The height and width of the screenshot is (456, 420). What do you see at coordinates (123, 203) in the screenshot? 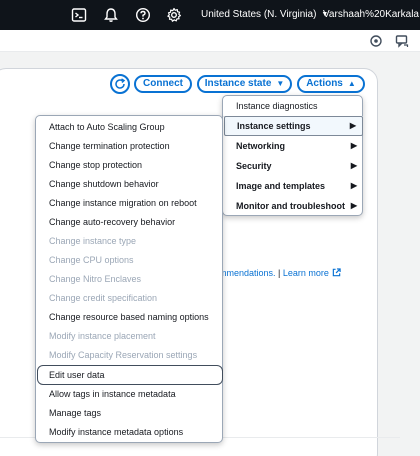
I see `menu-item-label: Change instance migration on reboot` at bounding box center [123, 203].